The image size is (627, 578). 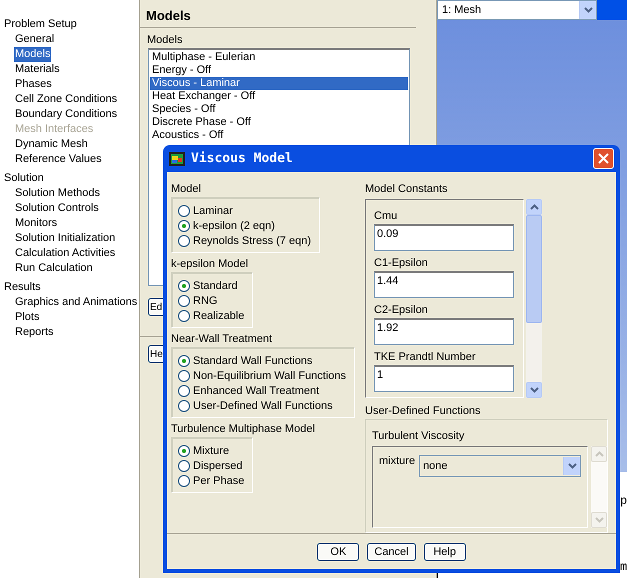 I want to click on tree-item: Solution Initialization, so click(x=65, y=238).